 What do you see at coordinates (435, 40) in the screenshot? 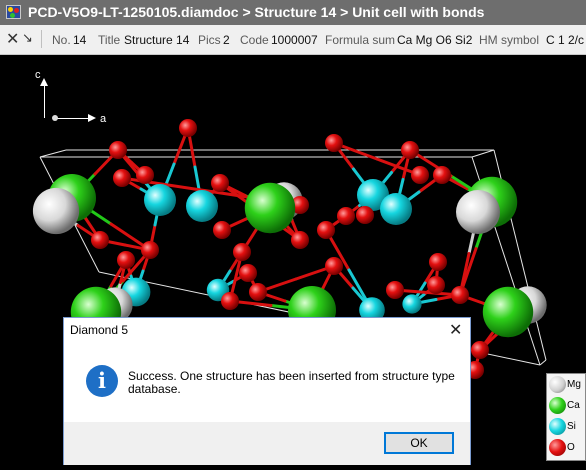
I see `formula-value: Ca Mg O6 Si2` at bounding box center [435, 40].